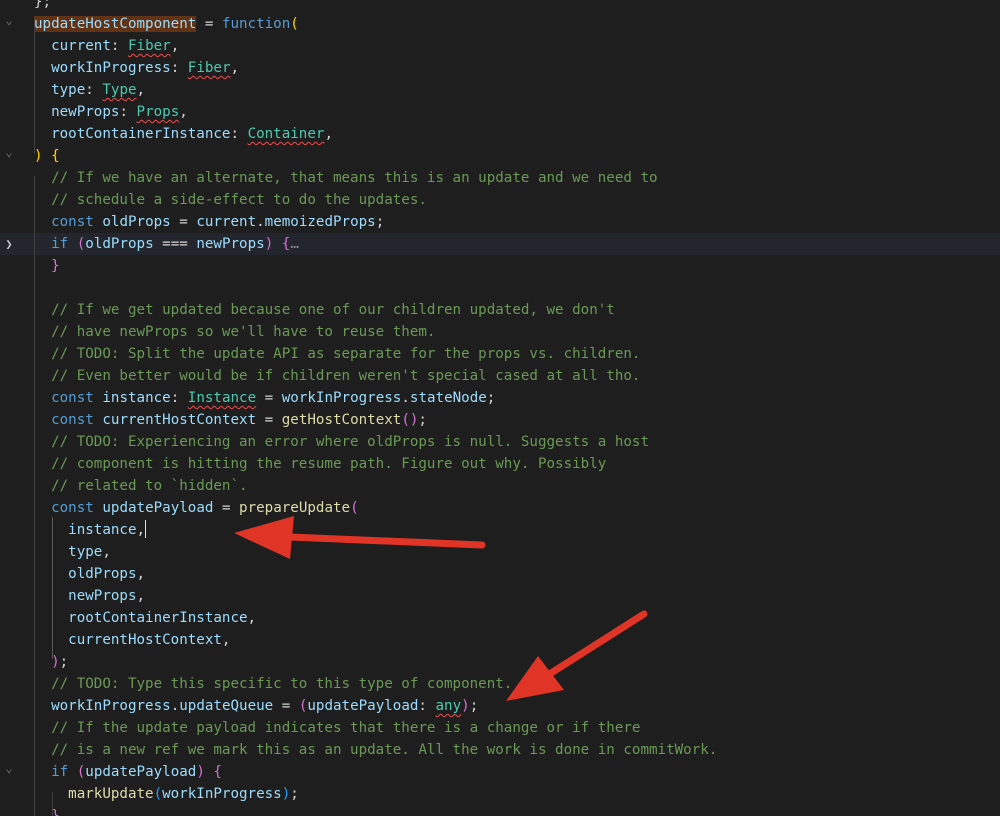 This screenshot has width=1000, height=816. Describe the element at coordinates (500, 662) in the screenshot. I see `code-line: );` at that location.